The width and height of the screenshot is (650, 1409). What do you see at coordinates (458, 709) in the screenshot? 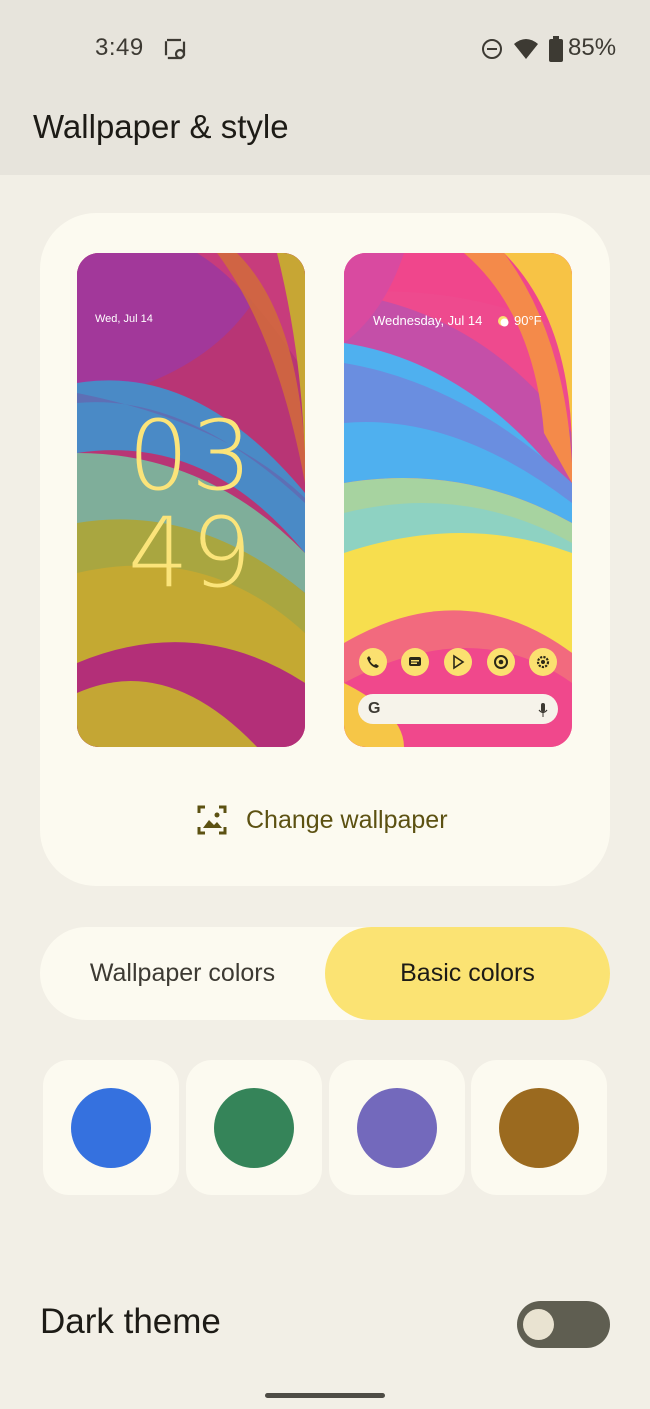
I see `search-bar: G` at bounding box center [458, 709].